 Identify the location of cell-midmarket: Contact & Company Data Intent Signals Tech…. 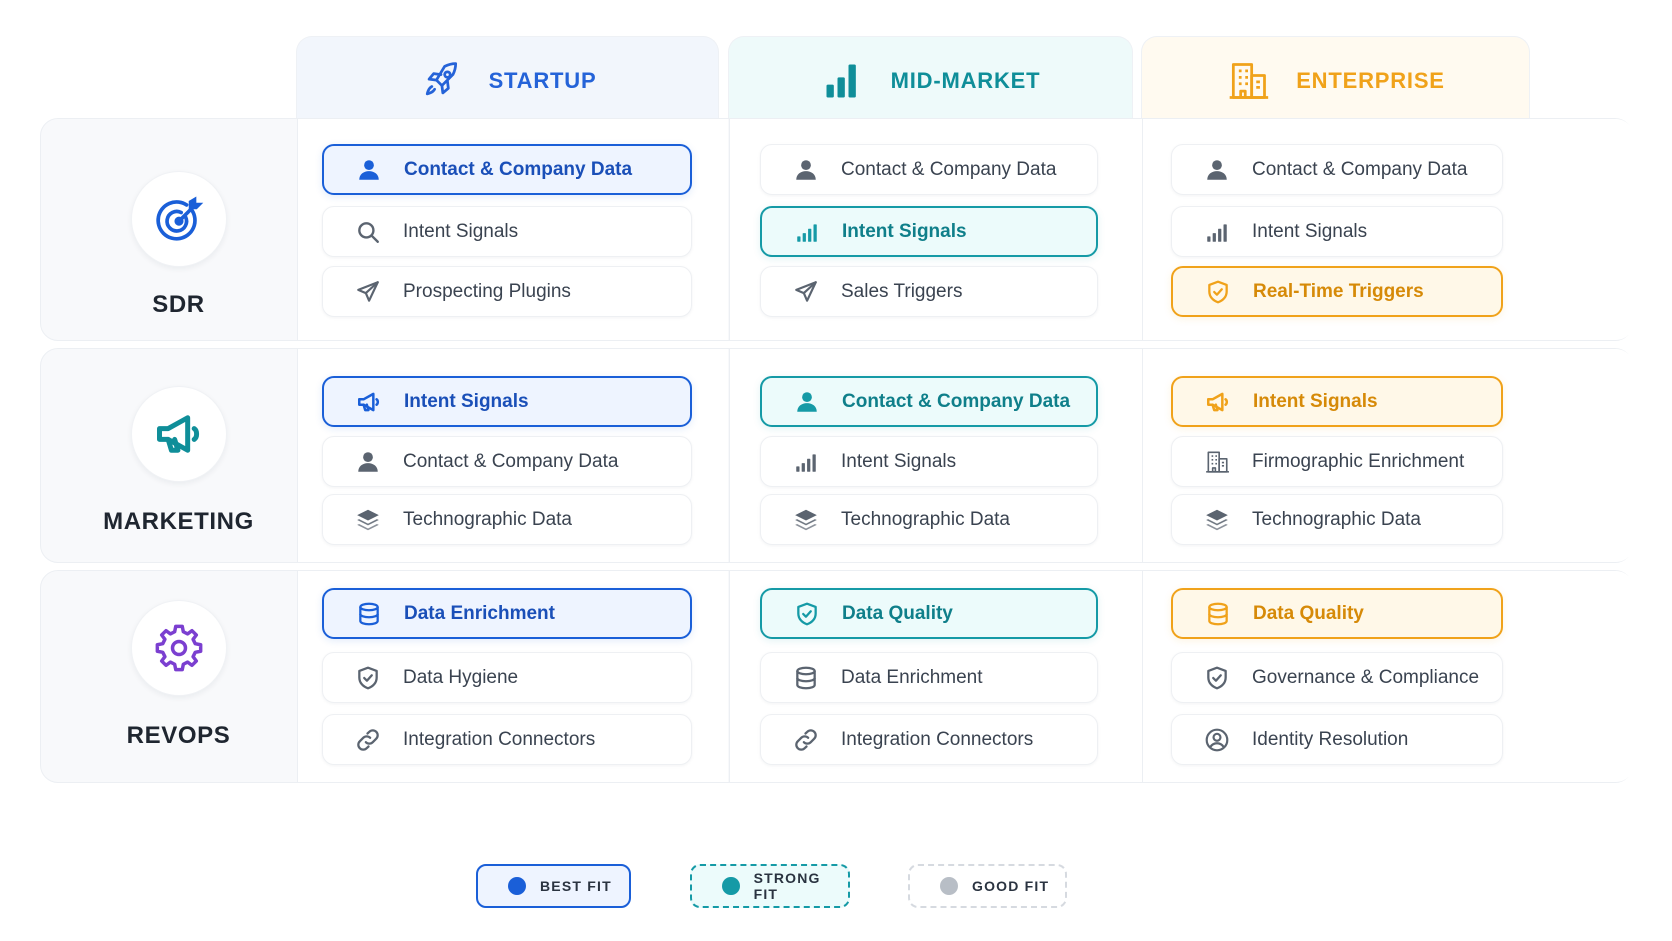
(935, 455).